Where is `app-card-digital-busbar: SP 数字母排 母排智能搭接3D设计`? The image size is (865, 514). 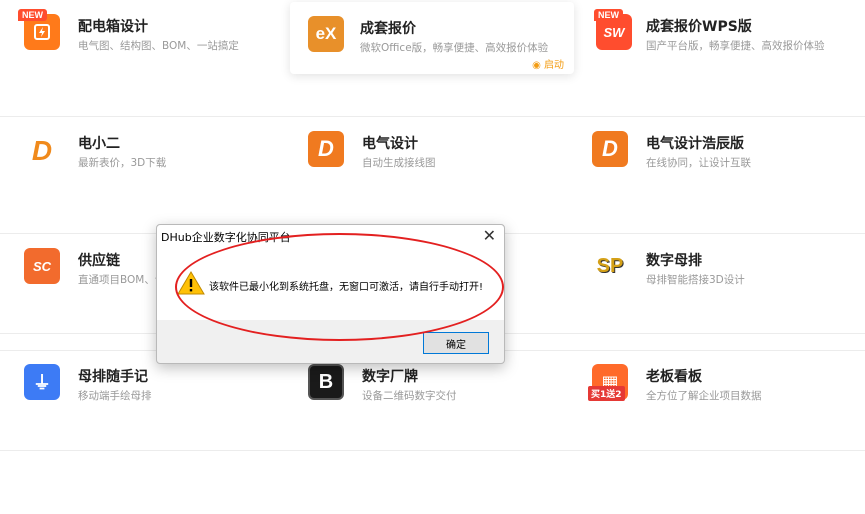 app-card-digital-busbar: SP 数字母排 母排智能搭接3D设计 is located at coordinates (709, 284).